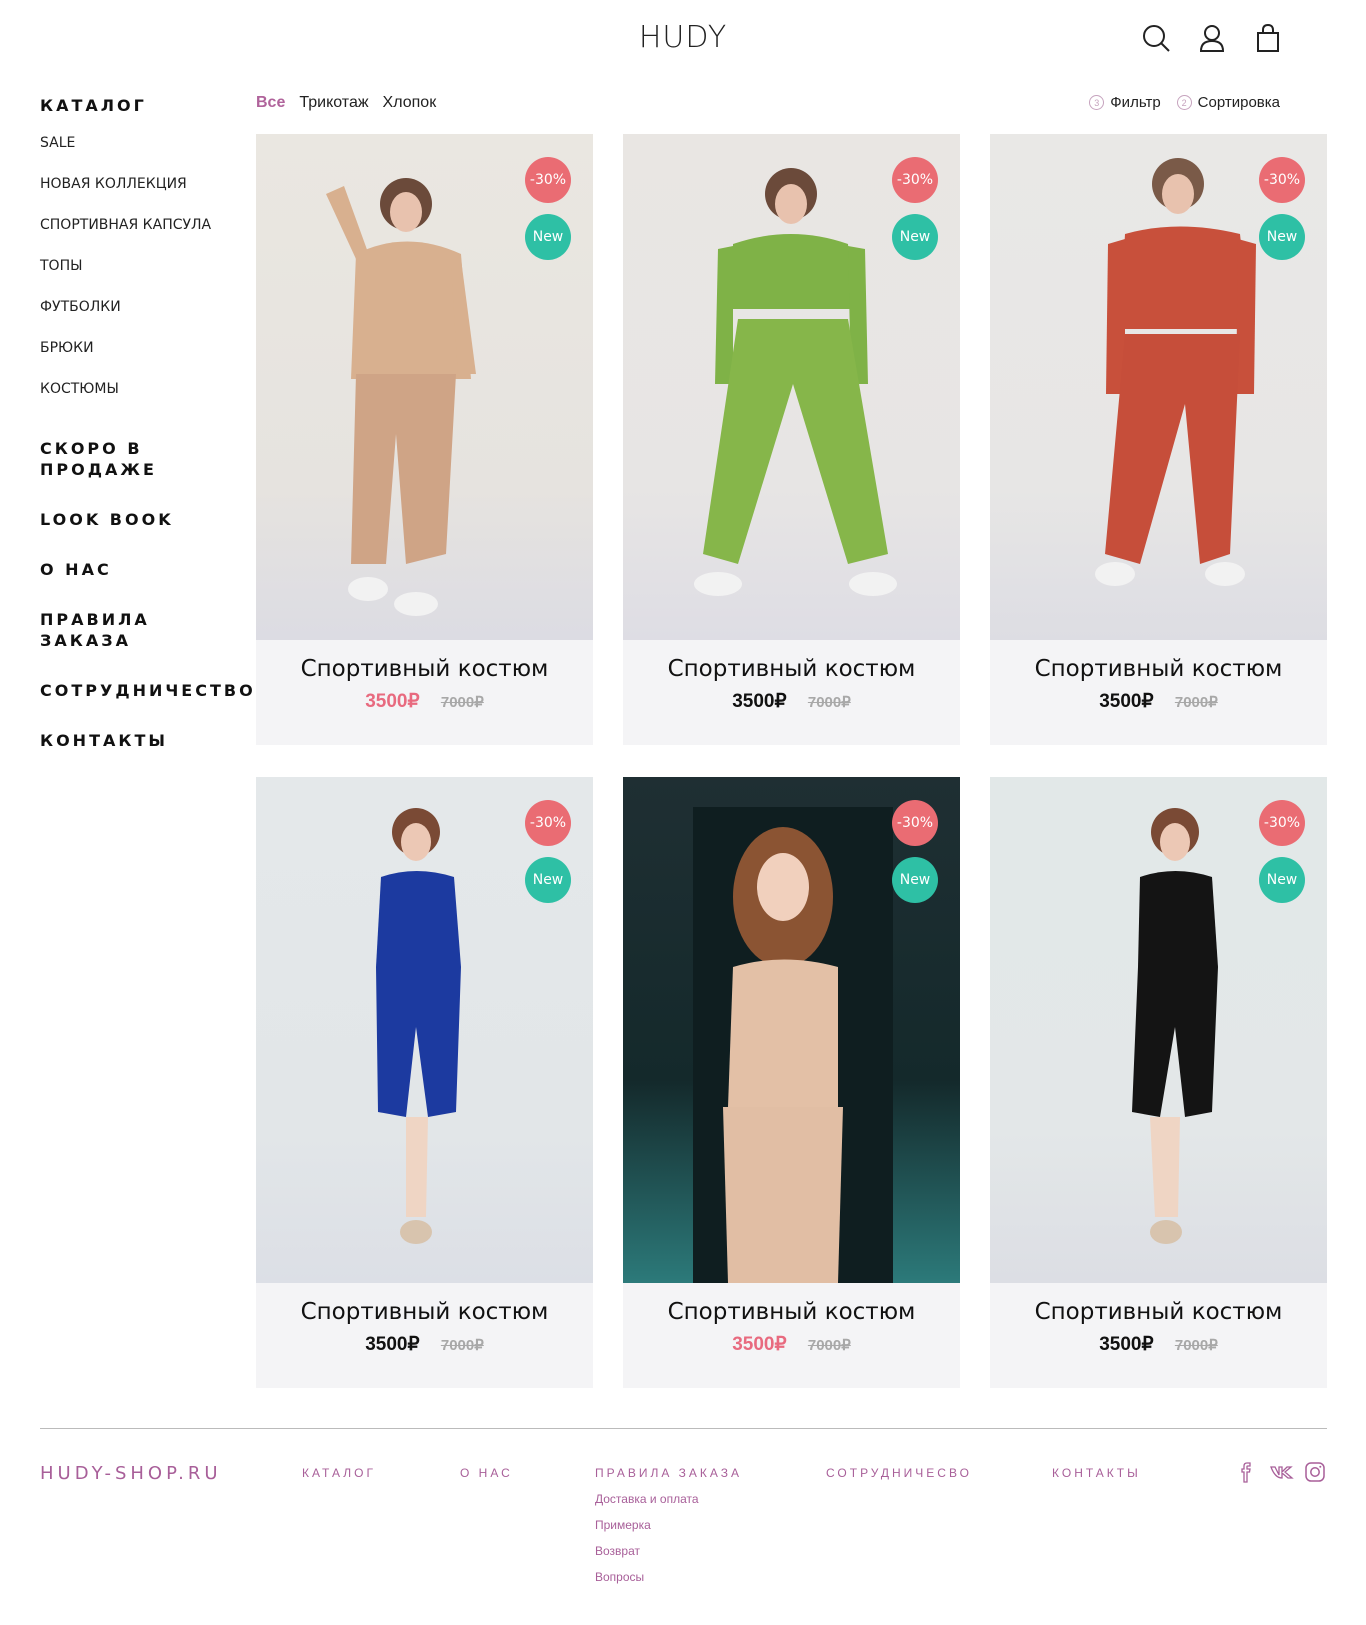 This screenshot has height=1625, width=1366. Describe the element at coordinates (1247, 1472) in the screenshot. I see `facebook-icon` at that location.